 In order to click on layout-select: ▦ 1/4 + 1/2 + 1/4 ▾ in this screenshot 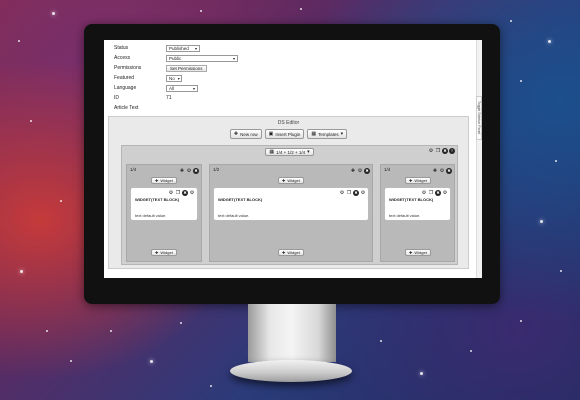, I will do `click(289, 152)`.